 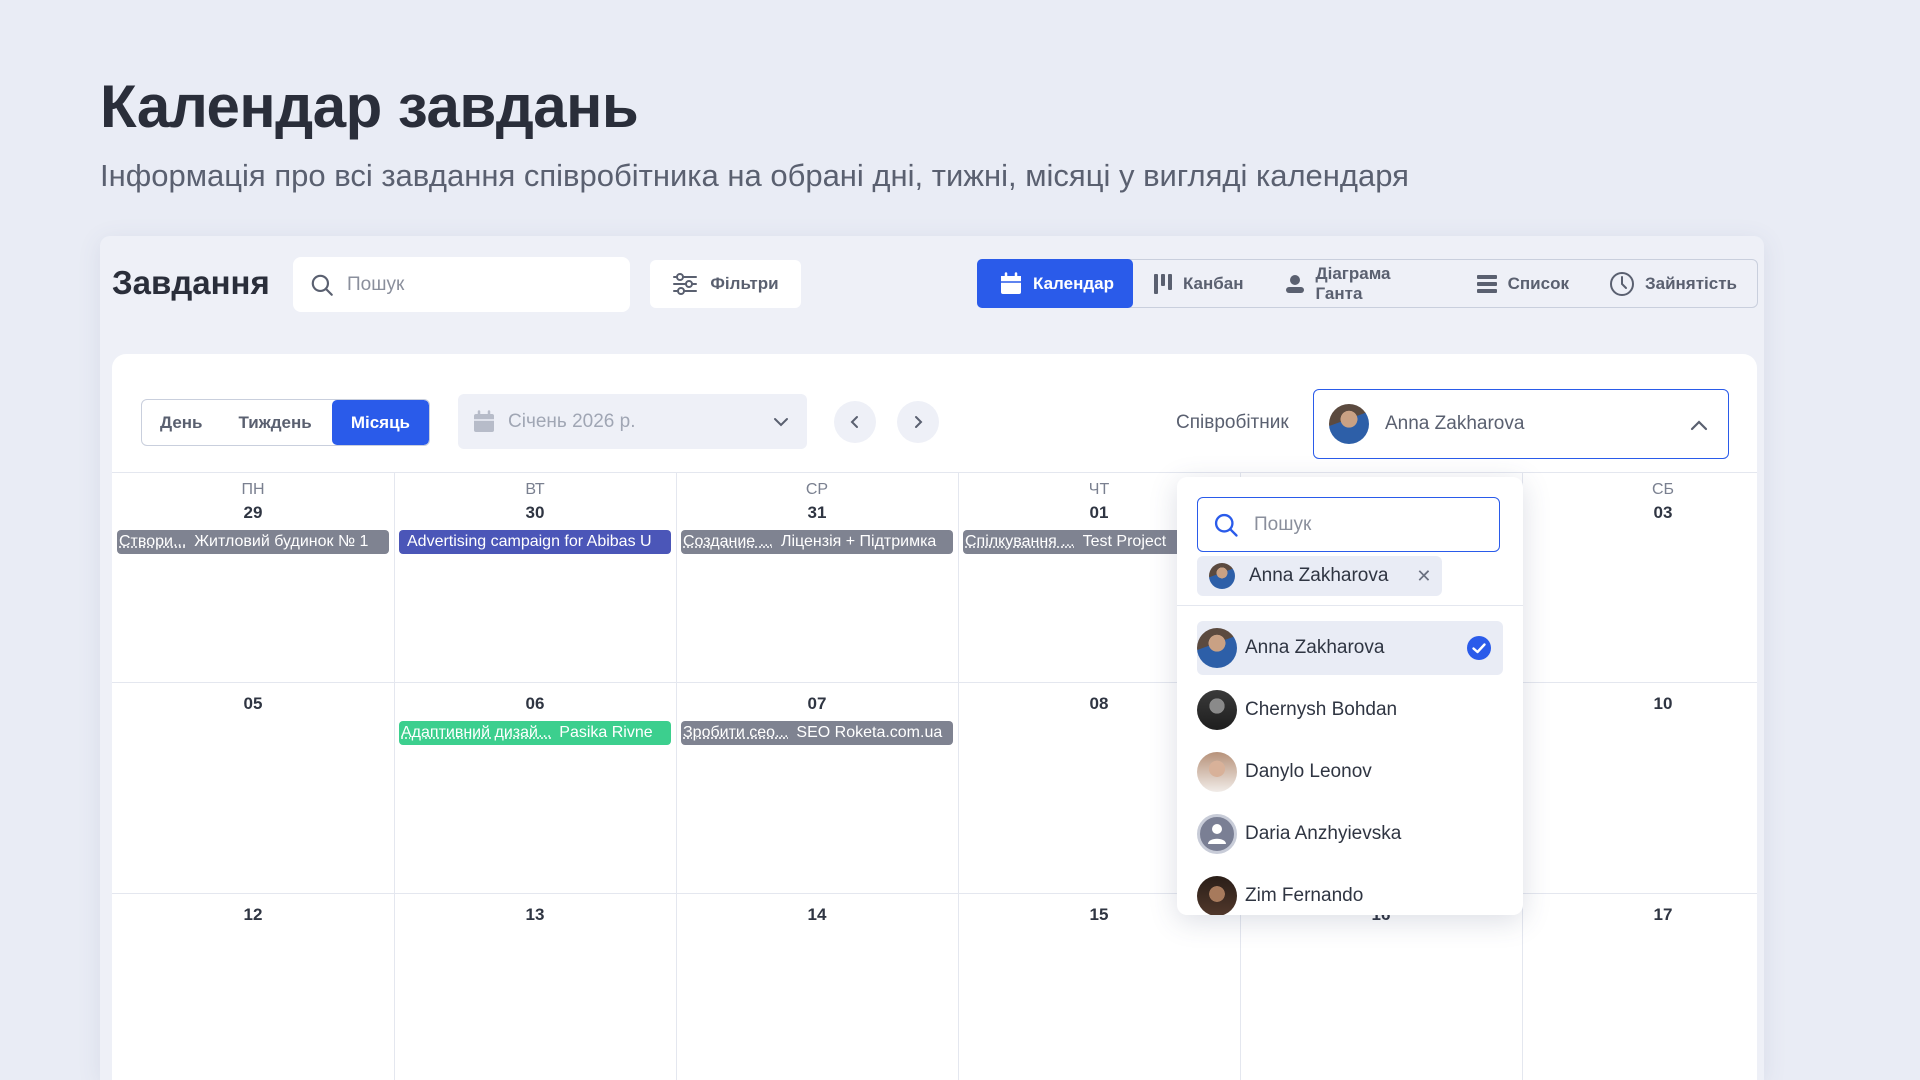 I want to click on user-icon, so click(x=1217, y=834).